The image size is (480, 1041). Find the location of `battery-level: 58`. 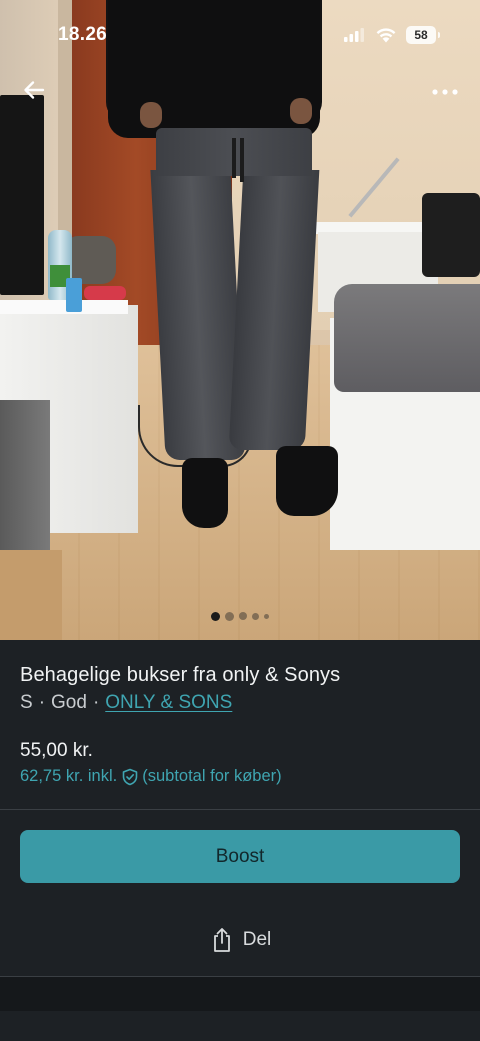

battery-level: 58 is located at coordinates (421, 35).